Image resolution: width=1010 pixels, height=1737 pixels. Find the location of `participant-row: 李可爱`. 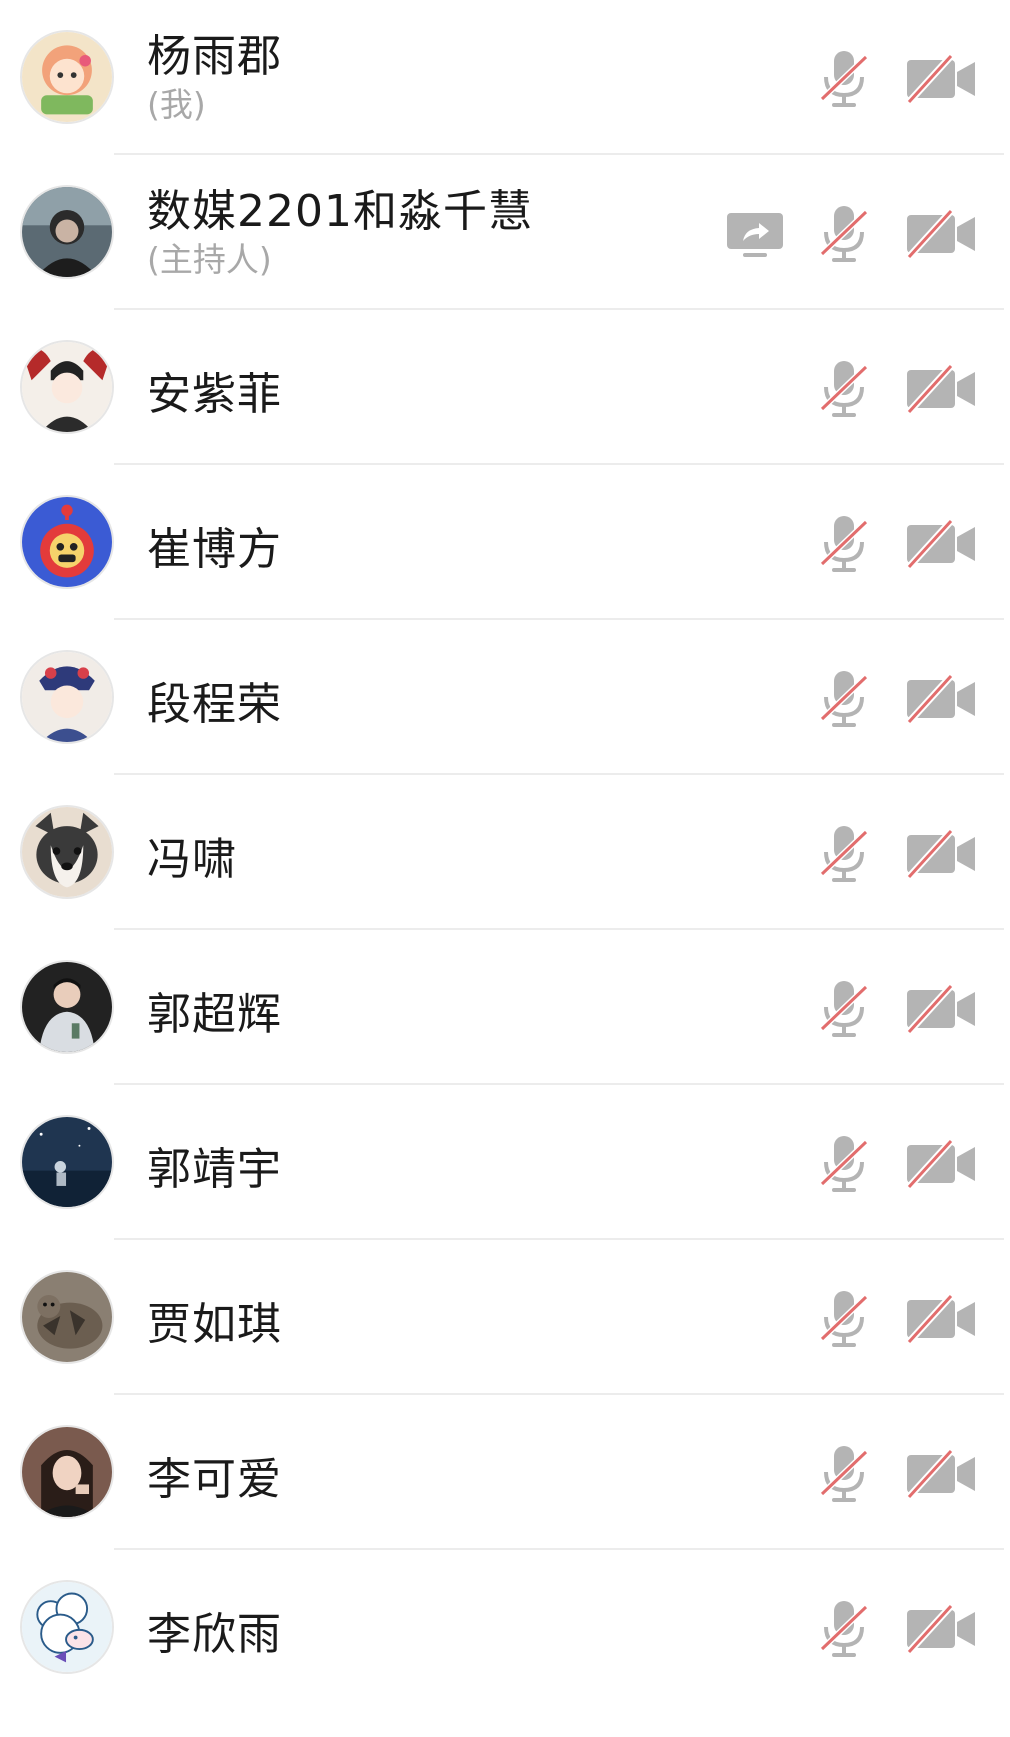

participant-row: 李可爱 is located at coordinates (505, 1472).